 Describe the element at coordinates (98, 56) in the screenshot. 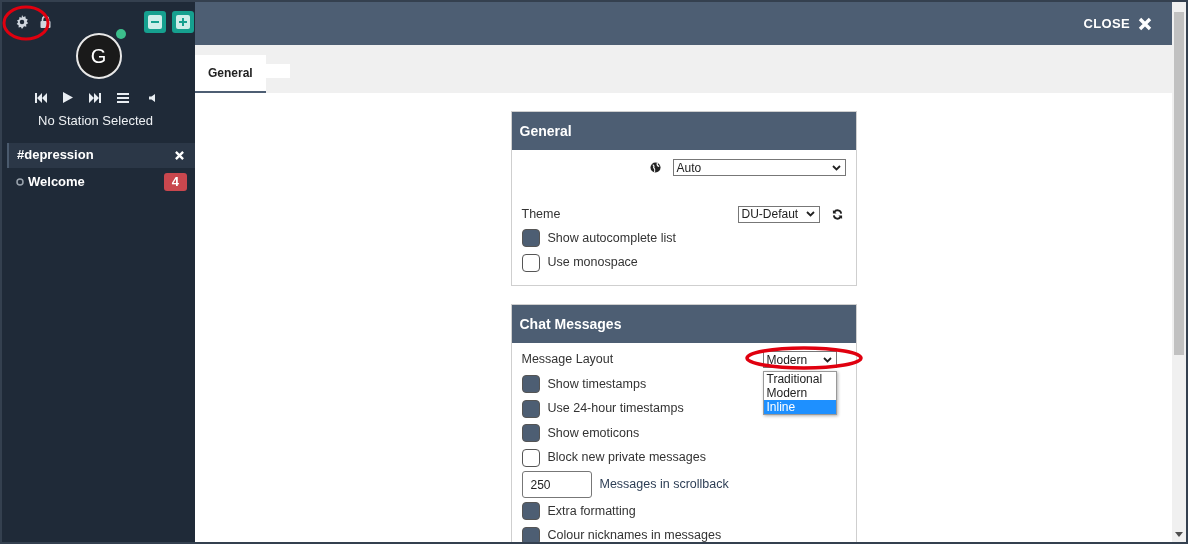

I see `avatar-letter: G` at that location.